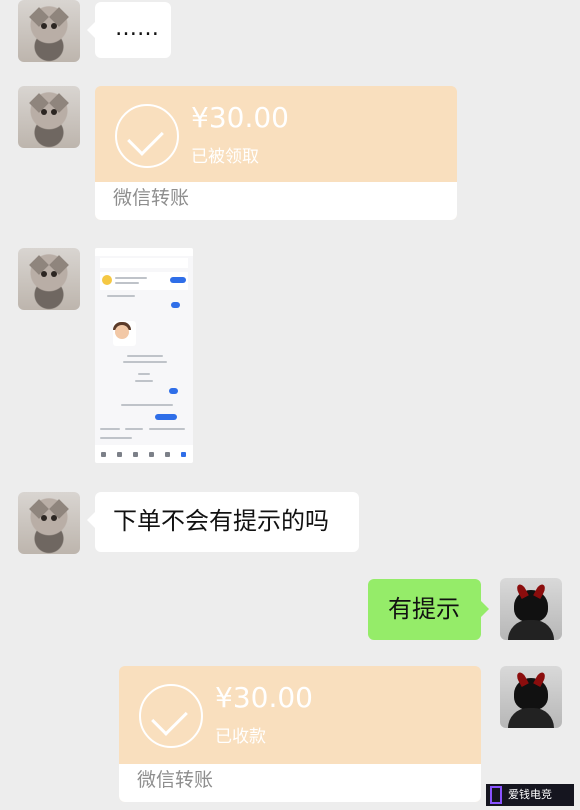 The width and height of the screenshot is (580, 810). I want to click on incoming-transfer-card: ¥30.00 已被领取 微信转账, so click(276, 153).